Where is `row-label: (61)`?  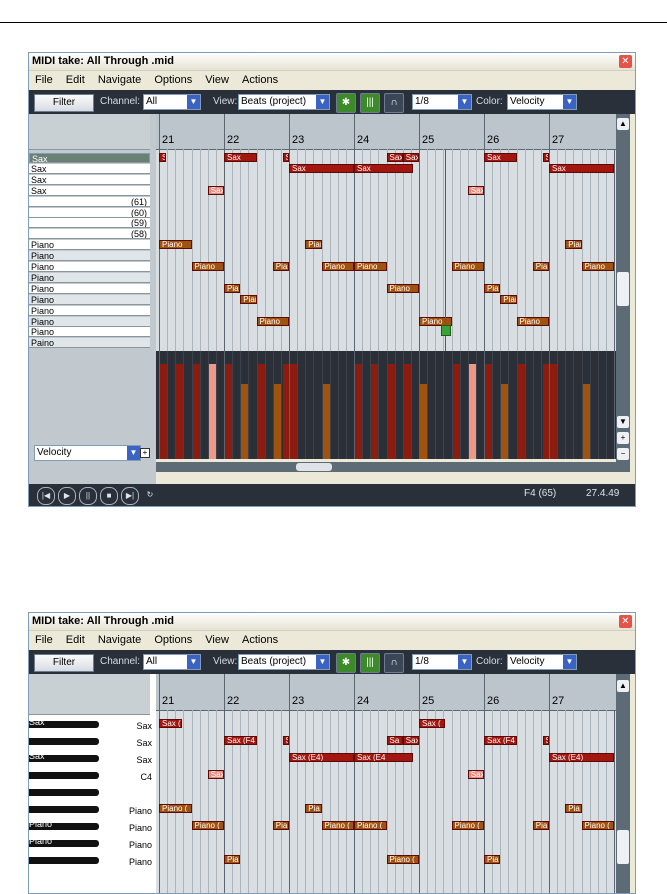
row-label: (61) is located at coordinates (89, 201).